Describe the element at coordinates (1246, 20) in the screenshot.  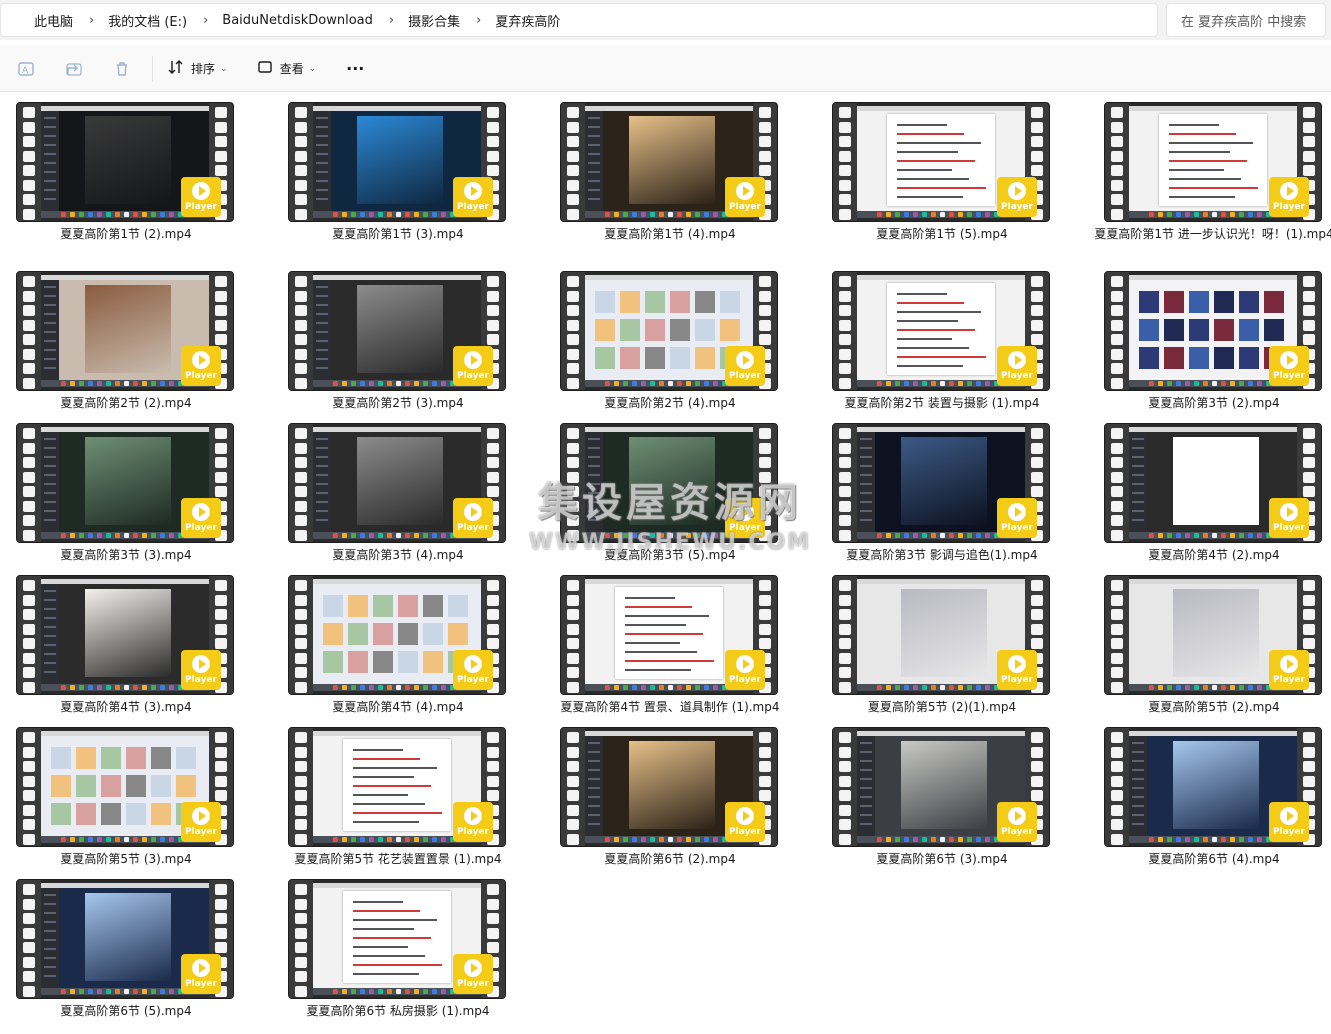
I see `search-input: 在 夏弃疾高阶 中搜索` at that location.